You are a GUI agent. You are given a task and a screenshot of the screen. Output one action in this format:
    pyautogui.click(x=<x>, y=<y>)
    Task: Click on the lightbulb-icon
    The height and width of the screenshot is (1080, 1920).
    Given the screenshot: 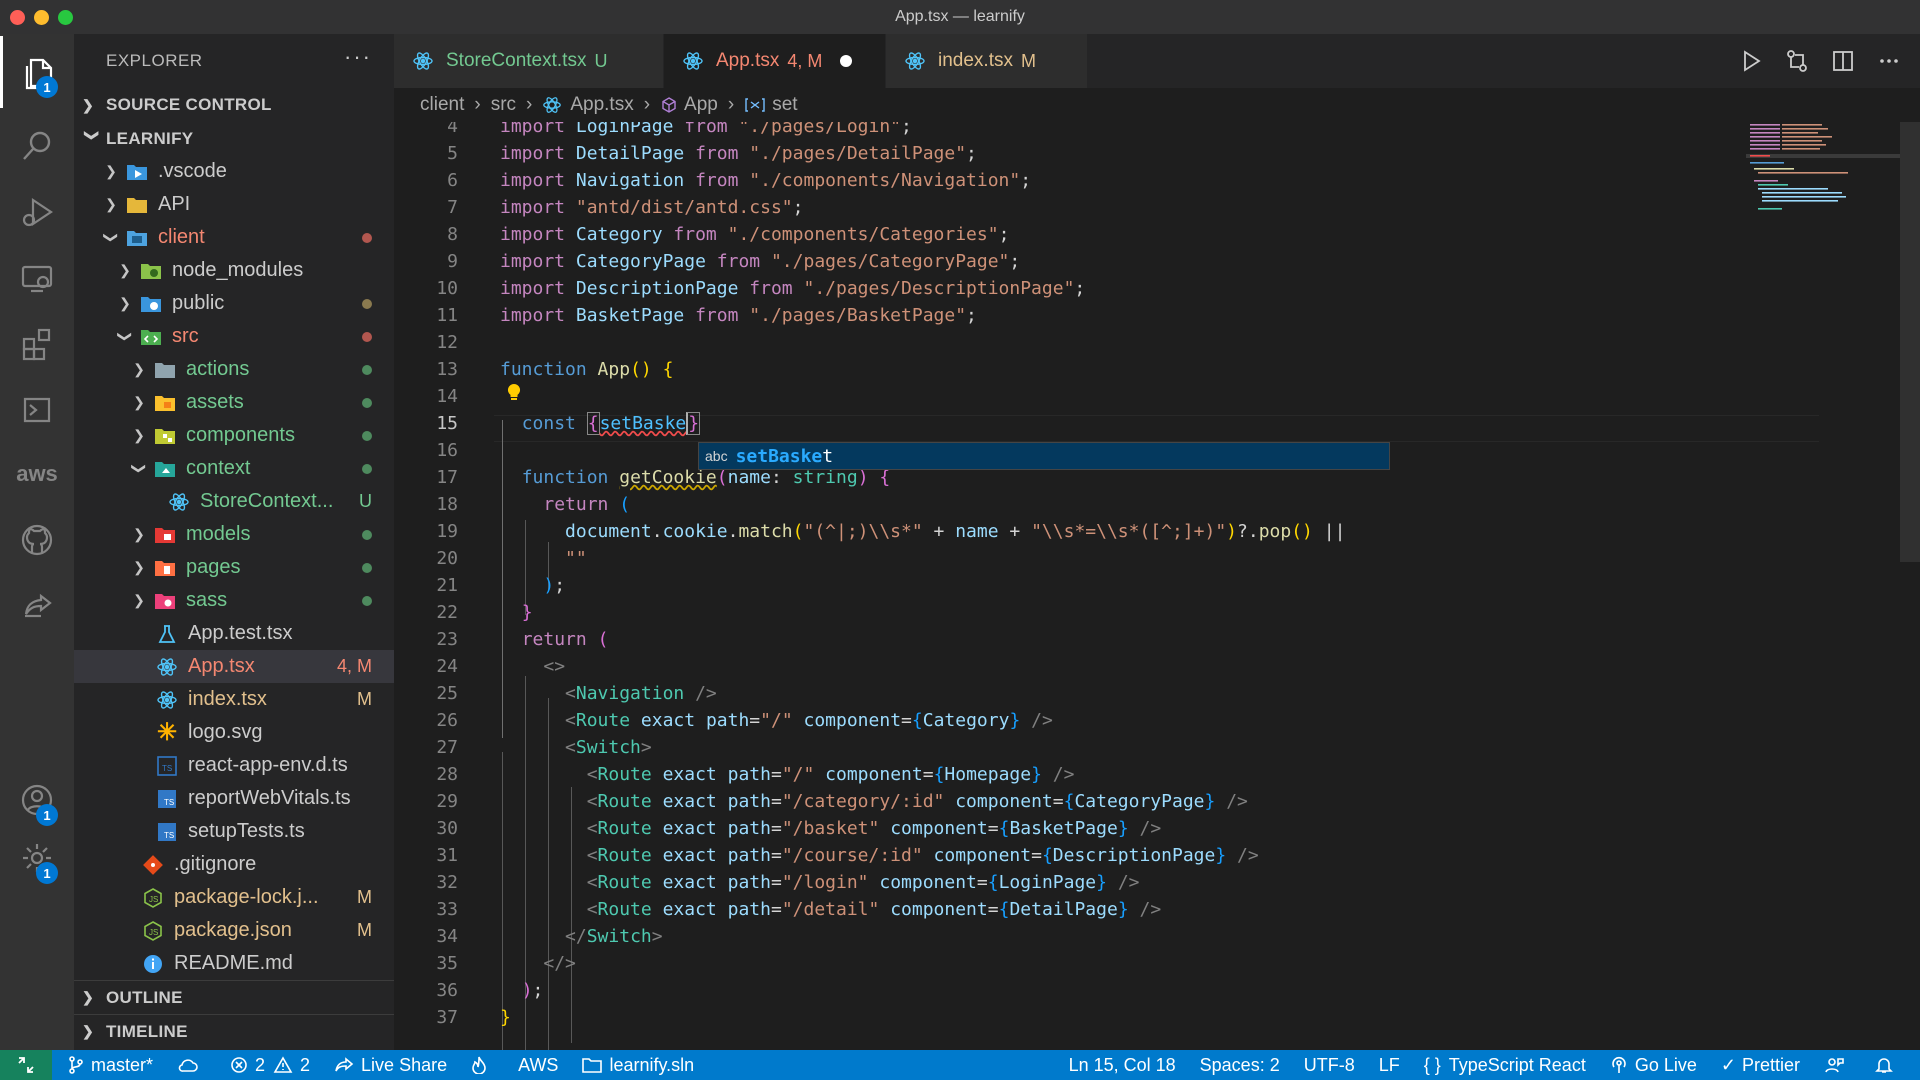 What is the action you would take?
    pyautogui.click(x=514, y=393)
    